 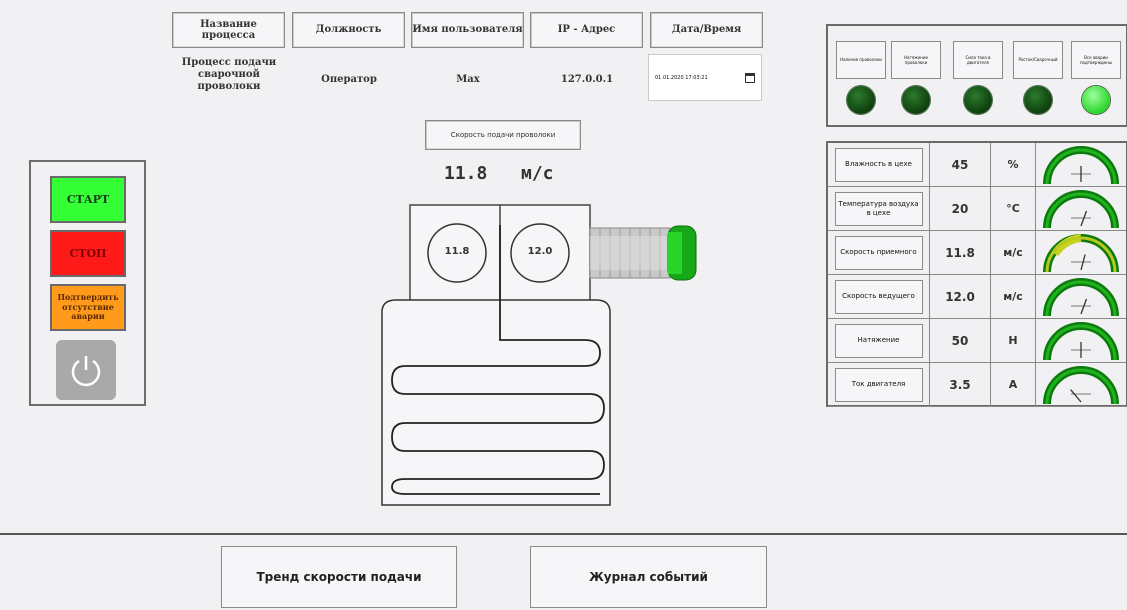 I want to click on param-unit: Н, so click(x=1013, y=340).